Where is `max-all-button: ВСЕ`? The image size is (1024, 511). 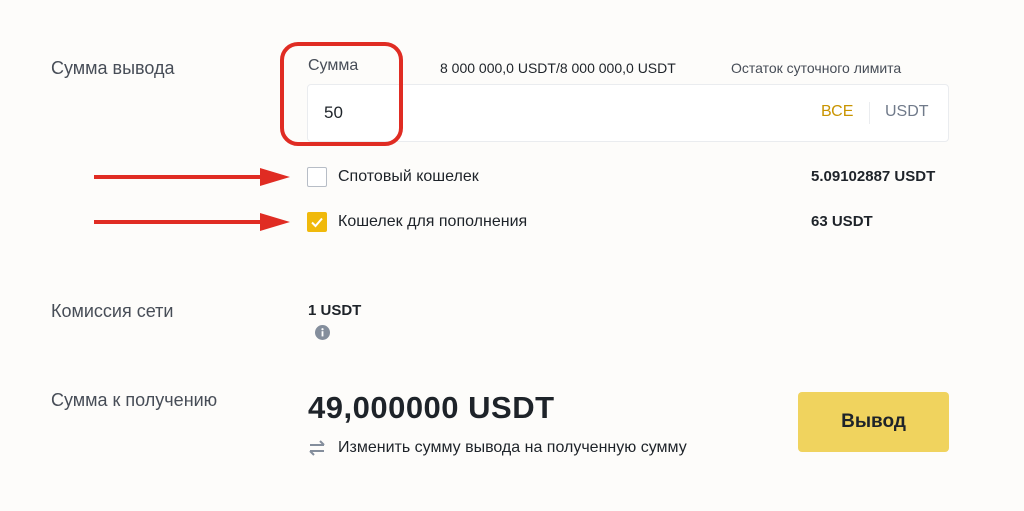 max-all-button: ВСЕ is located at coordinates (837, 112).